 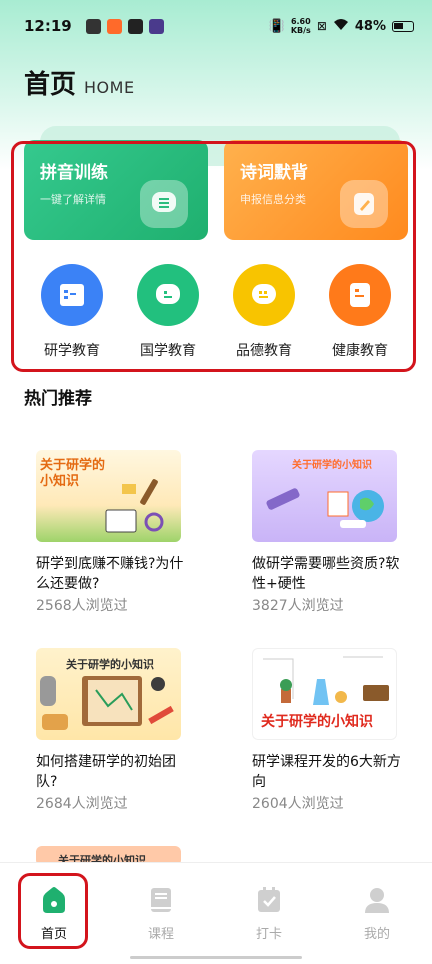 What do you see at coordinates (79, 82) in the screenshot?
I see `page-title: 首页 HOME` at bounding box center [79, 82].